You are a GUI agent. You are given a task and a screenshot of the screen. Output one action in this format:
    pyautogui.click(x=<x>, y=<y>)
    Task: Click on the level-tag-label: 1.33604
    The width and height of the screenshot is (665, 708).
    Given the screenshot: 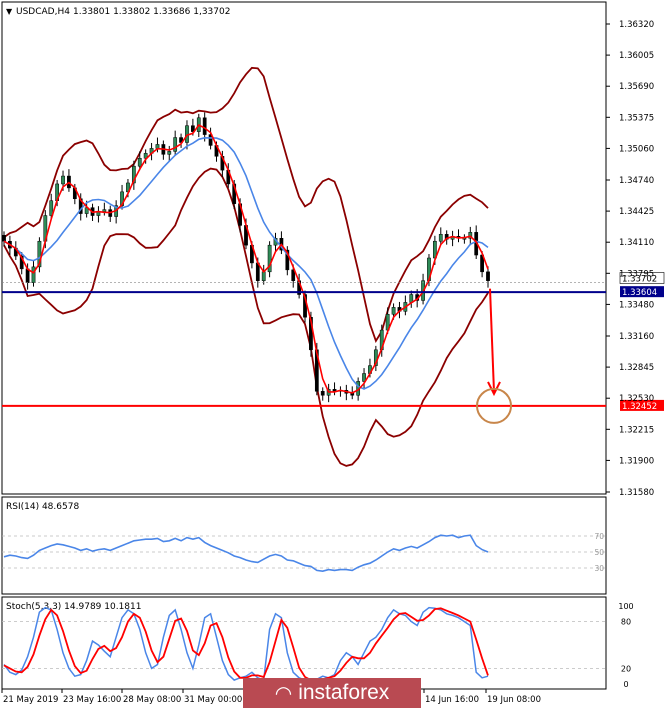 What is the action you would take?
    pyautogui.click(x=639, y=293)
    